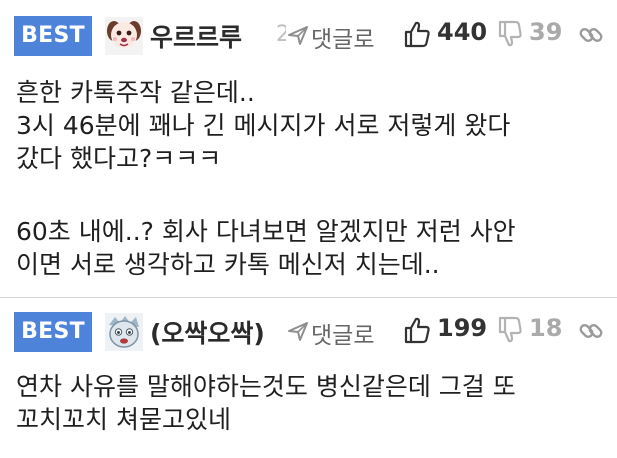 The image size is (617, 458). Describe the element at coordinates (311, 403) in the screenshot. I see `comment-body: 연차 사유를 말해야하는것도 병신같은데 그걸 또 꼬치꼬치 쳐묻고있네` at that location.